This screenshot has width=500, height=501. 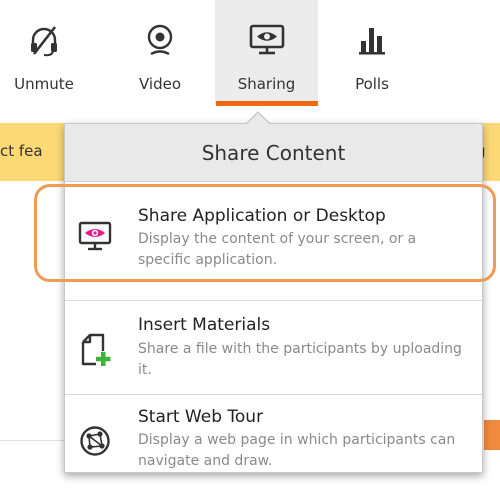 What do you see at coordinates (160, 40) in the screenshot?
I see `webcam-icon` at bounding box center [160, 40].